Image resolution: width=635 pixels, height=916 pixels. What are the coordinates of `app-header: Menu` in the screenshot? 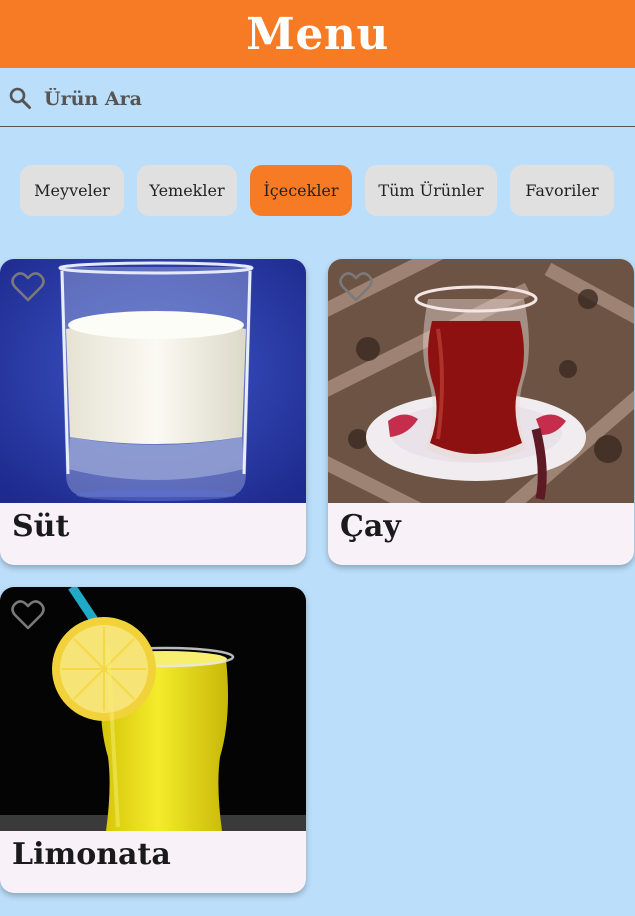 It's located at (317, 34).